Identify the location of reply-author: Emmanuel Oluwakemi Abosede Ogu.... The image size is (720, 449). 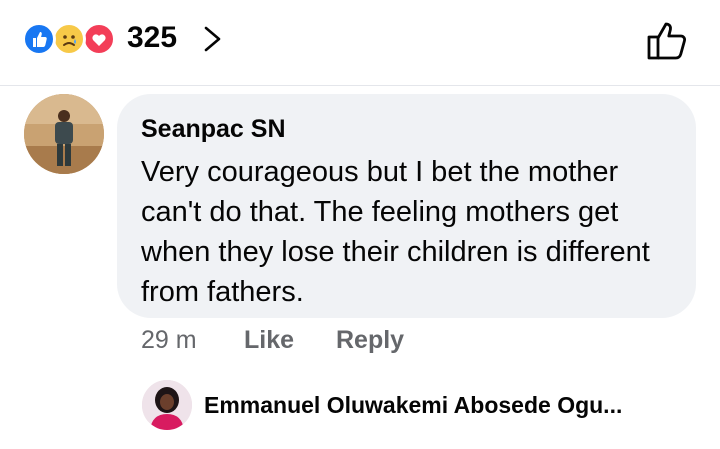
(413, 405).